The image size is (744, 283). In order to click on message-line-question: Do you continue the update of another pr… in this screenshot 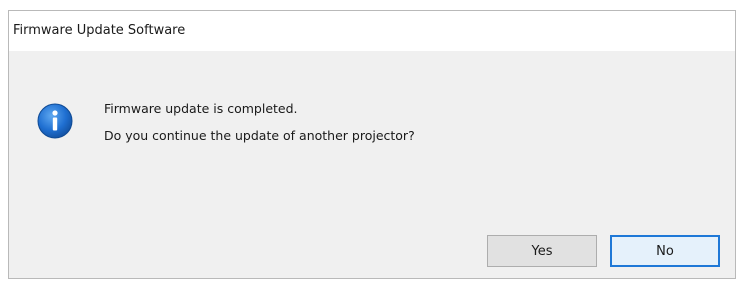, I will do `click(259, 135)`.